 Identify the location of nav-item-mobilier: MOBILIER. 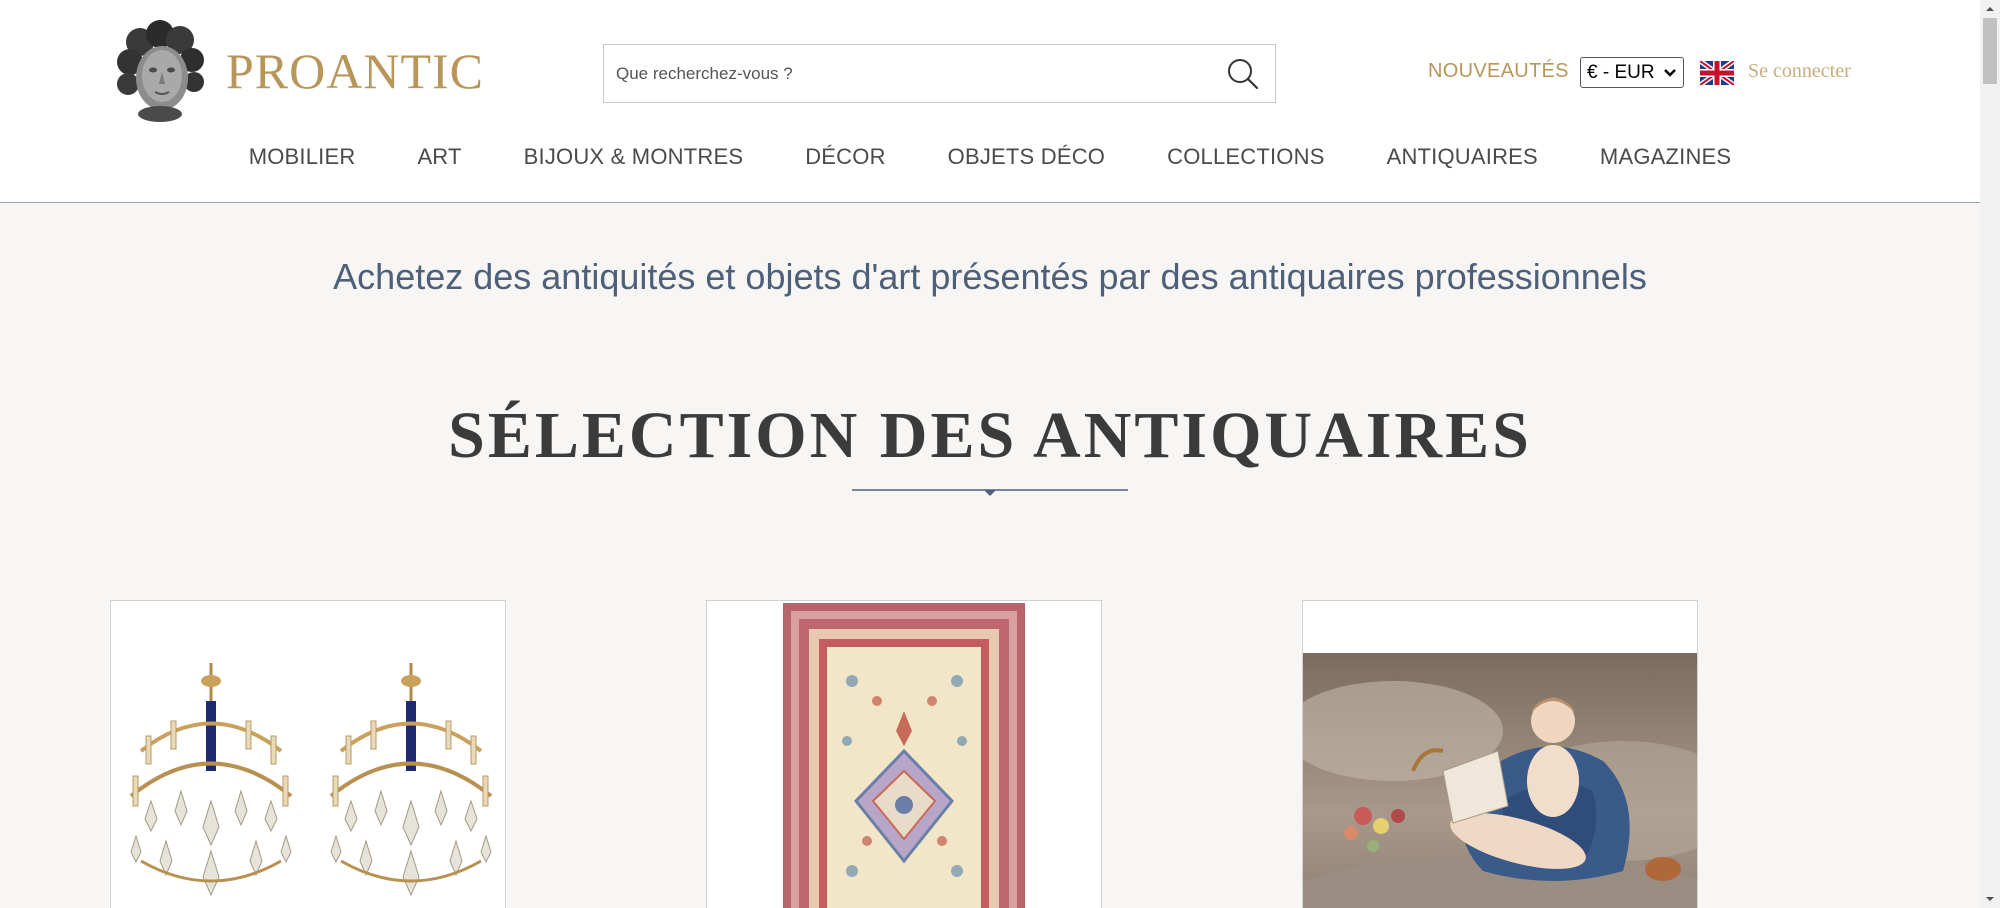
(302, 157).